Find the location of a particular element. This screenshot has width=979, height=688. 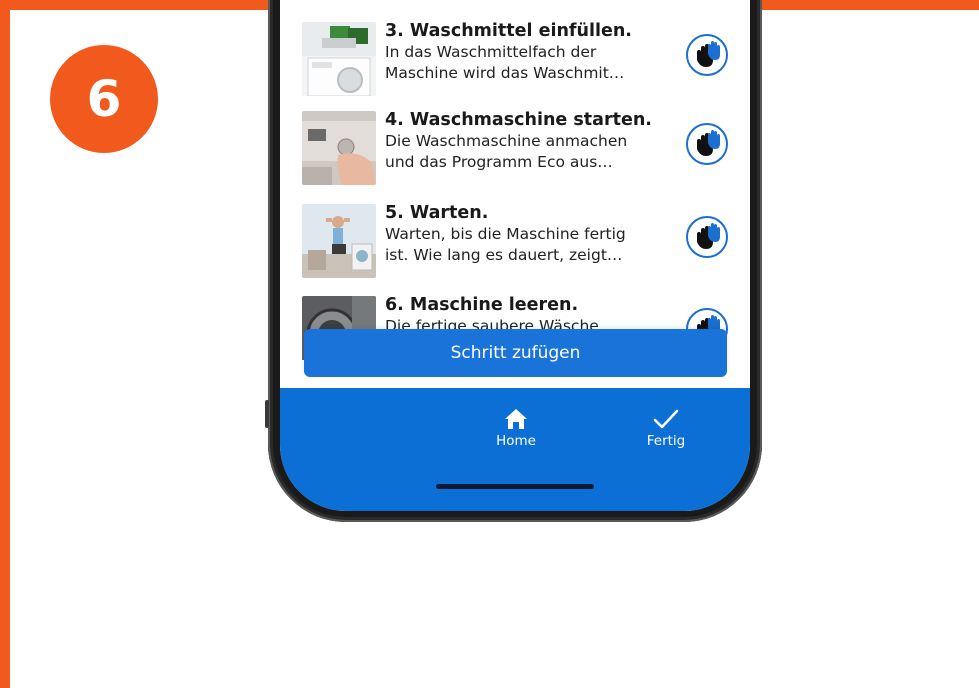

phone-side-button is located at coordinates (267, 414).